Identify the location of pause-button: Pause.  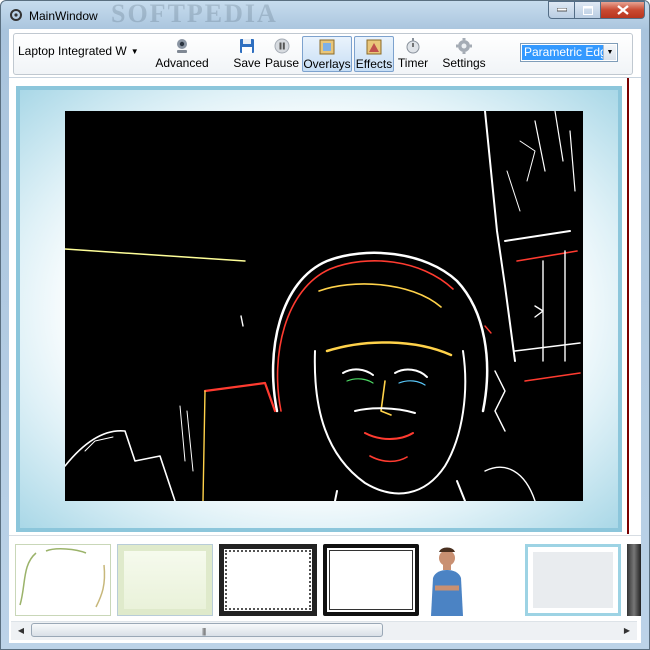
(282, 54).